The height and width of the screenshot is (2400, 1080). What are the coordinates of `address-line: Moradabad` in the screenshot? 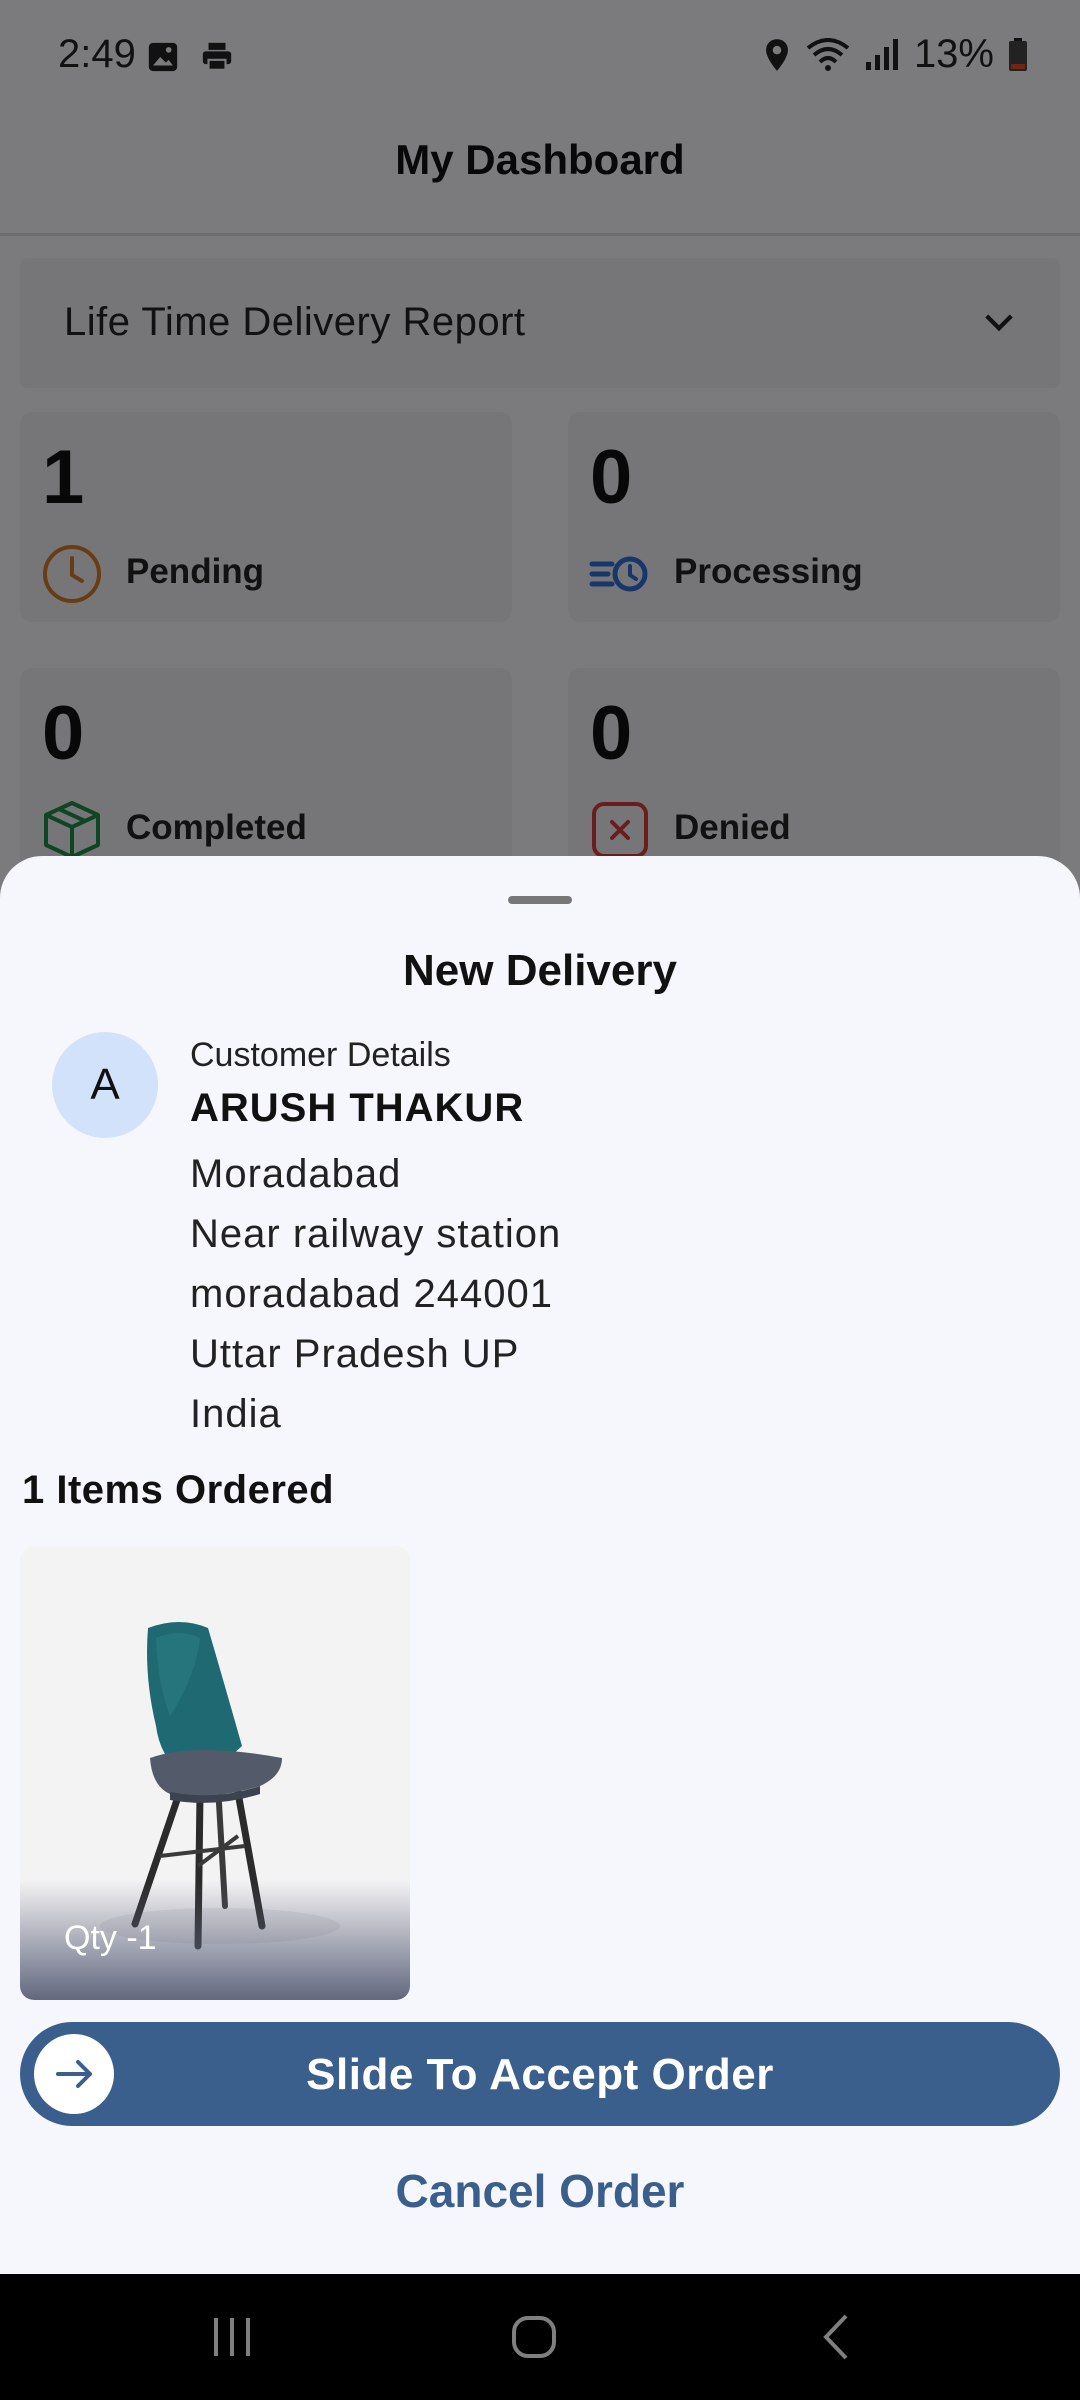 It's located at (296, 1174).